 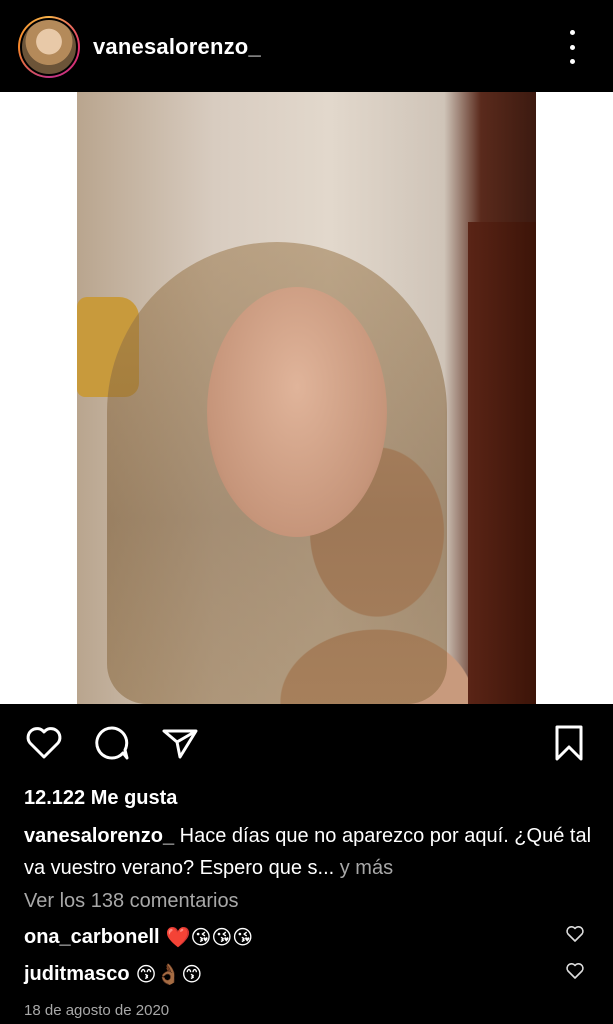 I want to click on view-comments-link: Ver los 138 comentarios, so click(x=131, y=901).